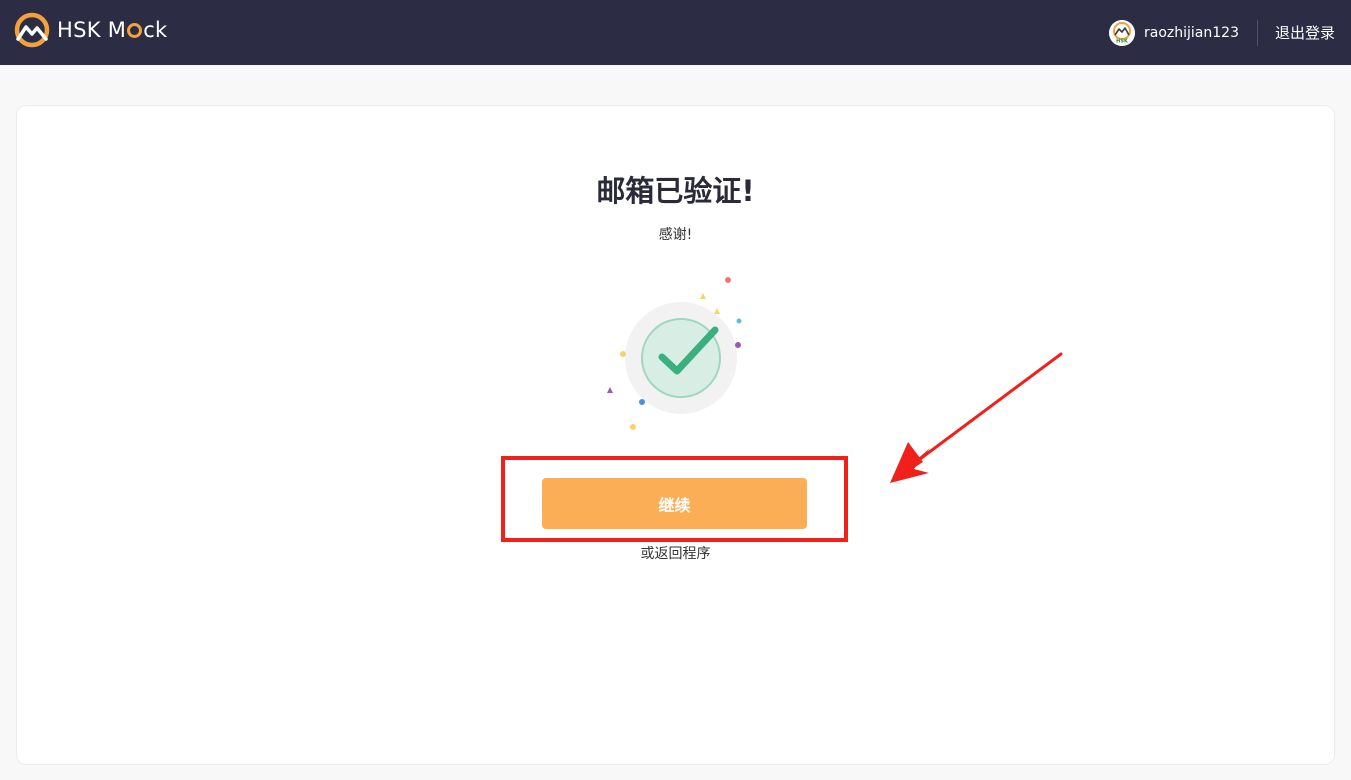 This screenshot has height=780, width=1351. Describe the element at coordinates (681, 358) in the screenshot. I see `check-circle` at that location.